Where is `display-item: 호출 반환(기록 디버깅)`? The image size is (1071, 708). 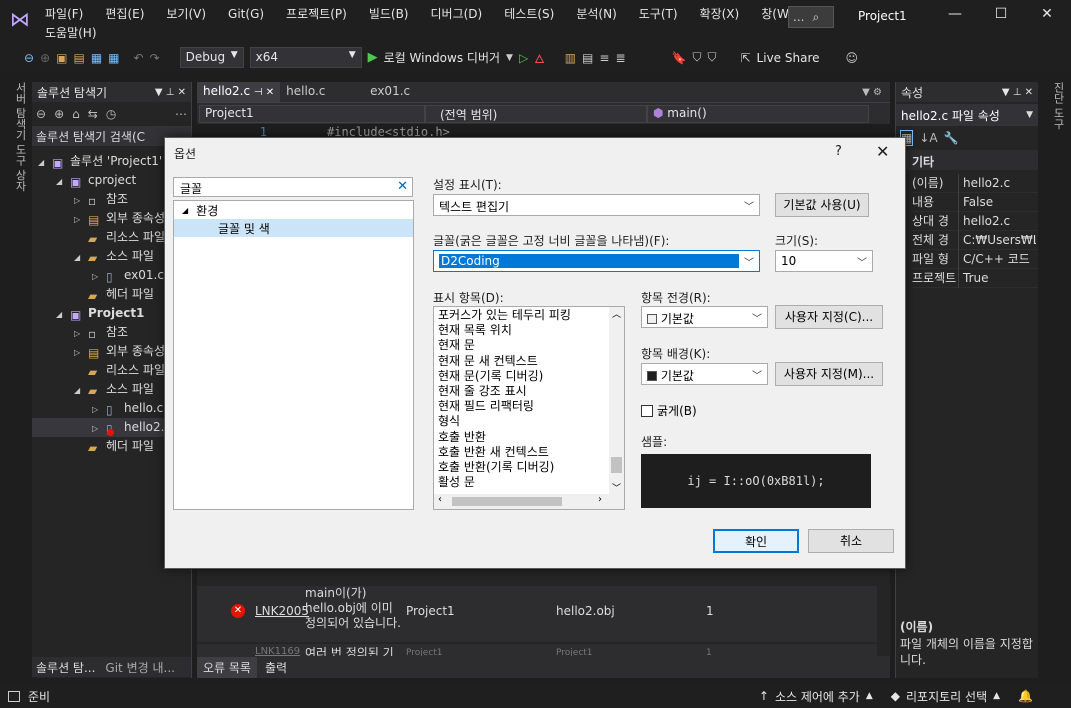
display-item: 호출 반환(기록 디버깅) is located at coordinates (522, 467).